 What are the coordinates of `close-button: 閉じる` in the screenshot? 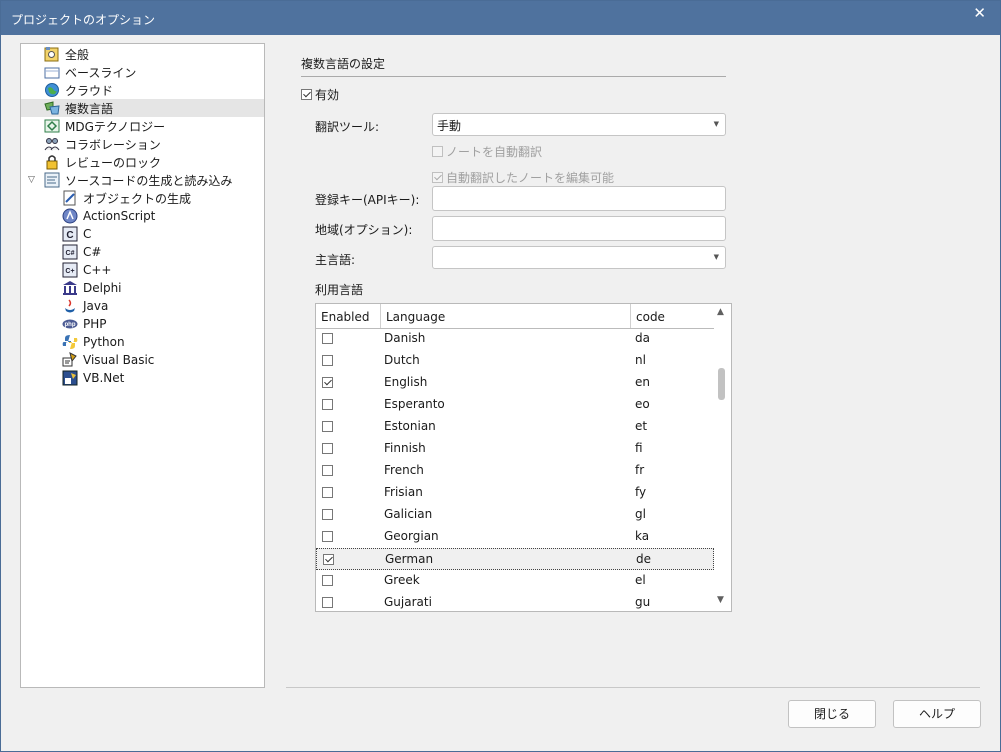 It's located at (832, 714).